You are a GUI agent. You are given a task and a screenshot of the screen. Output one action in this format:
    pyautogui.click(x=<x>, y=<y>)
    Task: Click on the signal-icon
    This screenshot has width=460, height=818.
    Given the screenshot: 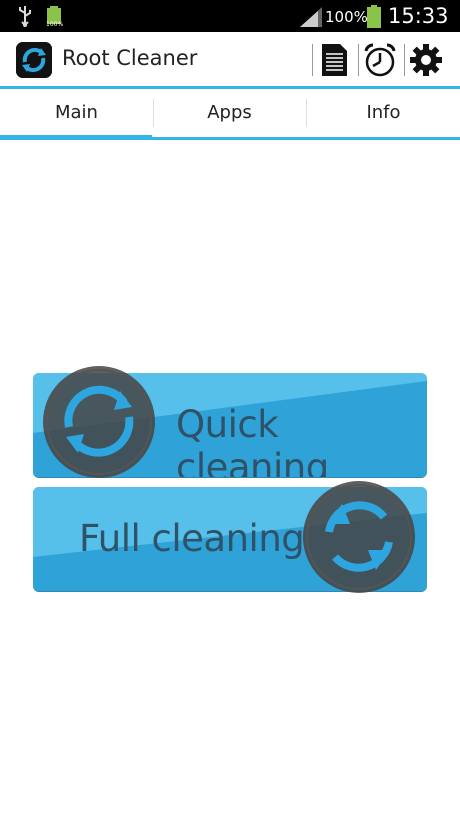 What is the action you would take?
    pyautogui.click(x=311, y=17)
    